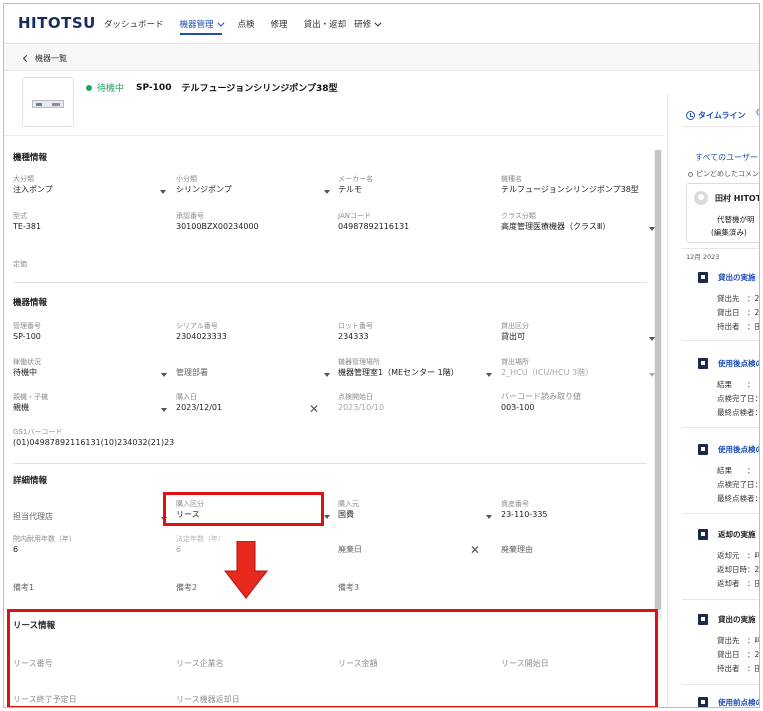 Image resolution: width=763 pixels, height=711 pixels. I want to click on field-lease-number: リース番号, so click(88, 664).